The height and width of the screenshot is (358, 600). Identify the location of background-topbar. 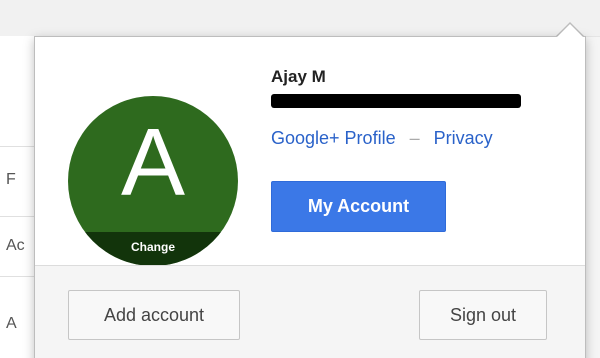
(300, 18).